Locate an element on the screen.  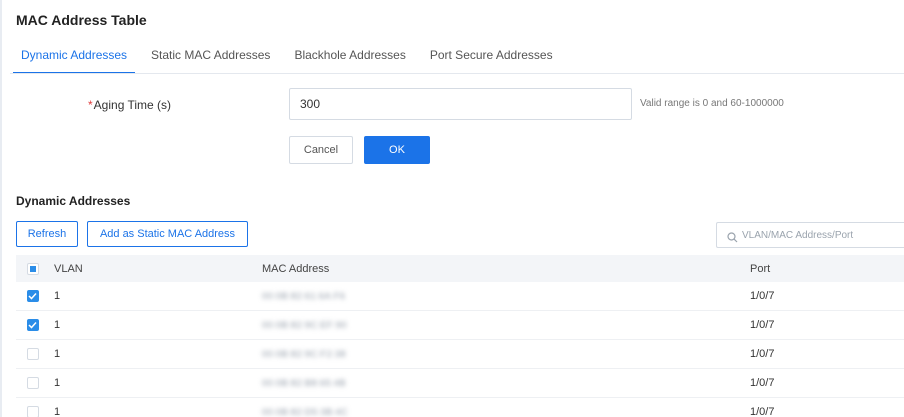
mac-address-value: 00:0B:82:61:6A:F6 is located at coordinates (304, 296).